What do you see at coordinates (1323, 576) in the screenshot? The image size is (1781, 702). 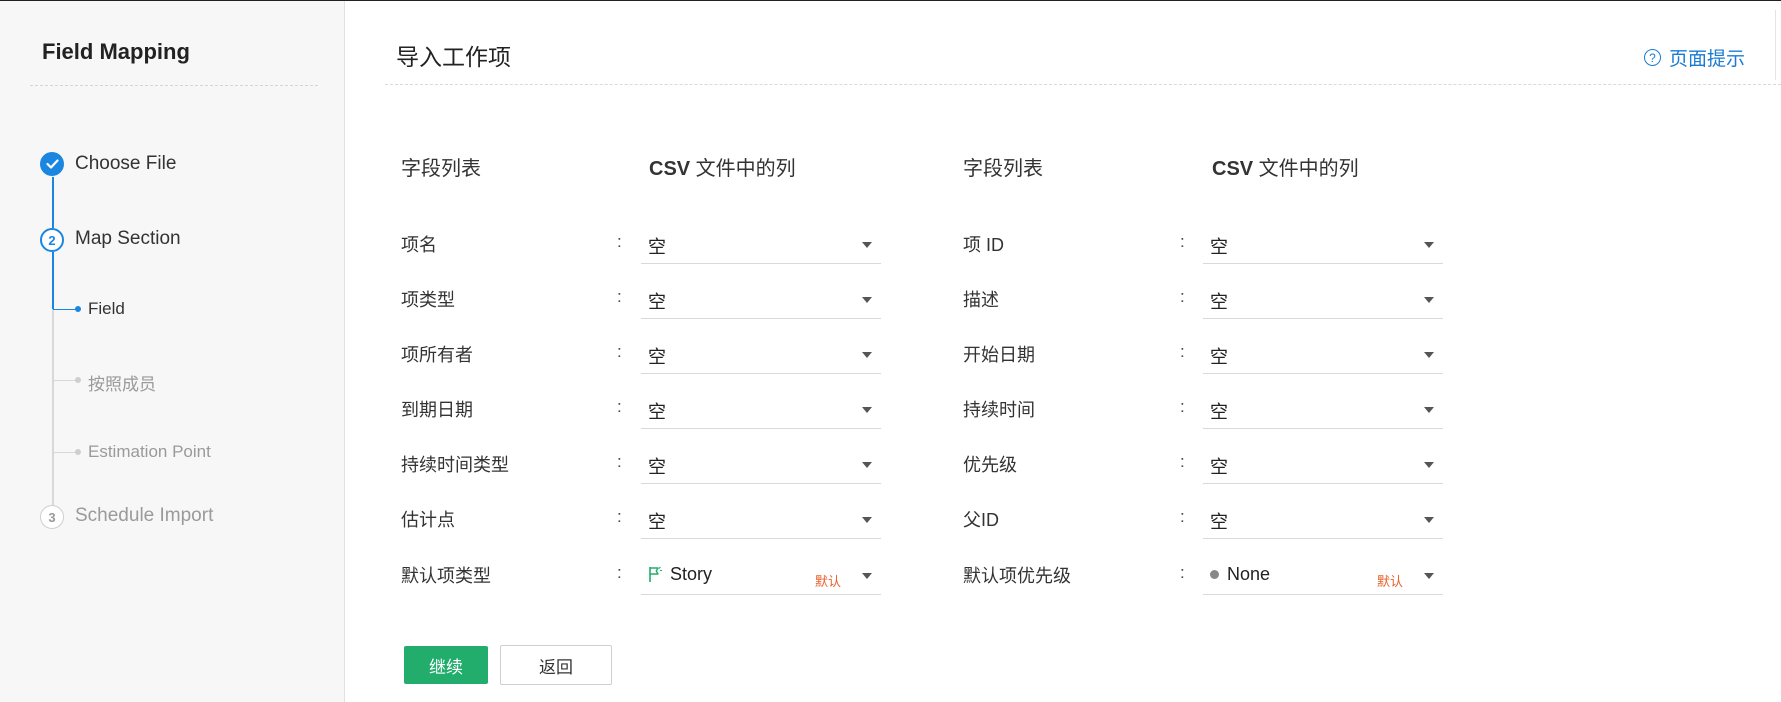 I see `default-priority-select: None 默认` at bounding box center [1323, 576].